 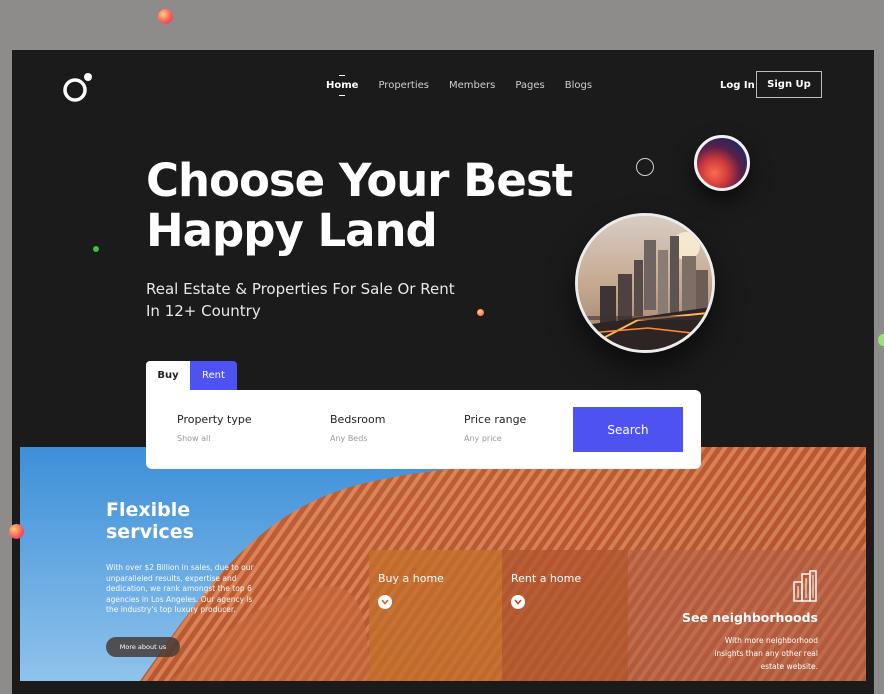 I want to click on main-nav: Home Properties Members Pages Blogs, so click(x=459, y=85).